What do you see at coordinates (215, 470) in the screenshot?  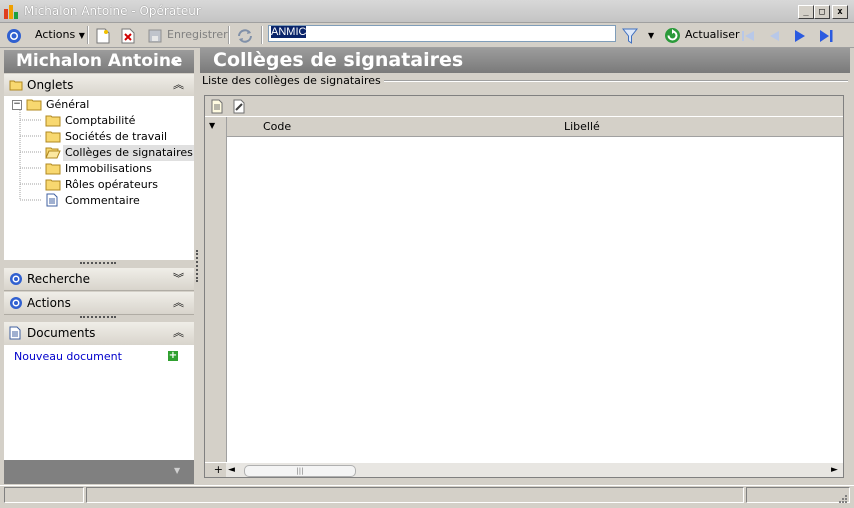 I see `add-row-button: +` at bounding box center [215, 470].